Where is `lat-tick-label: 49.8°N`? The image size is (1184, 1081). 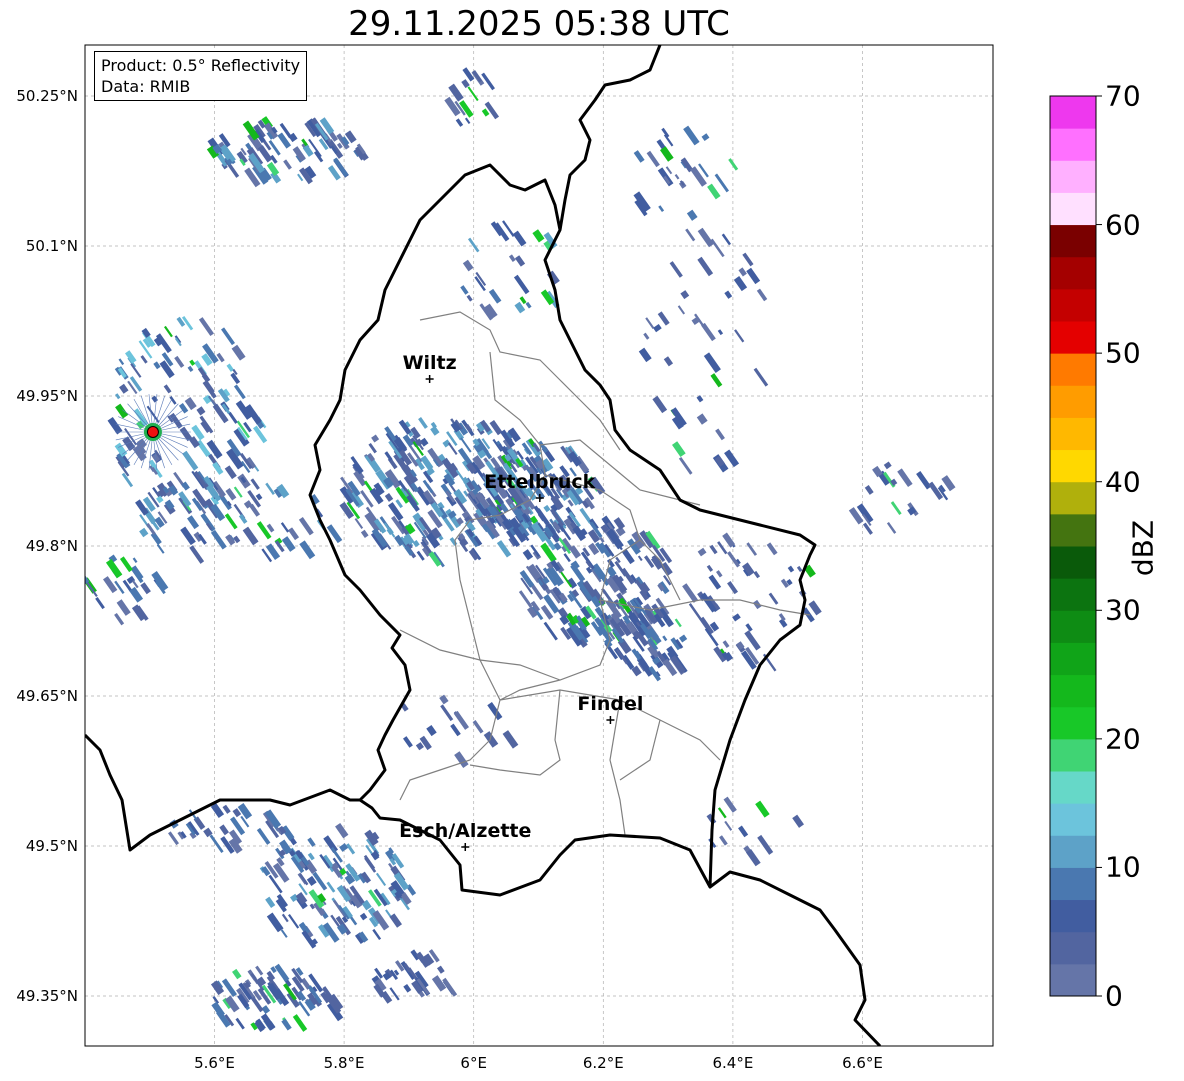
lat-tick-label: 49.8°N is located at coordinates (51, 546).